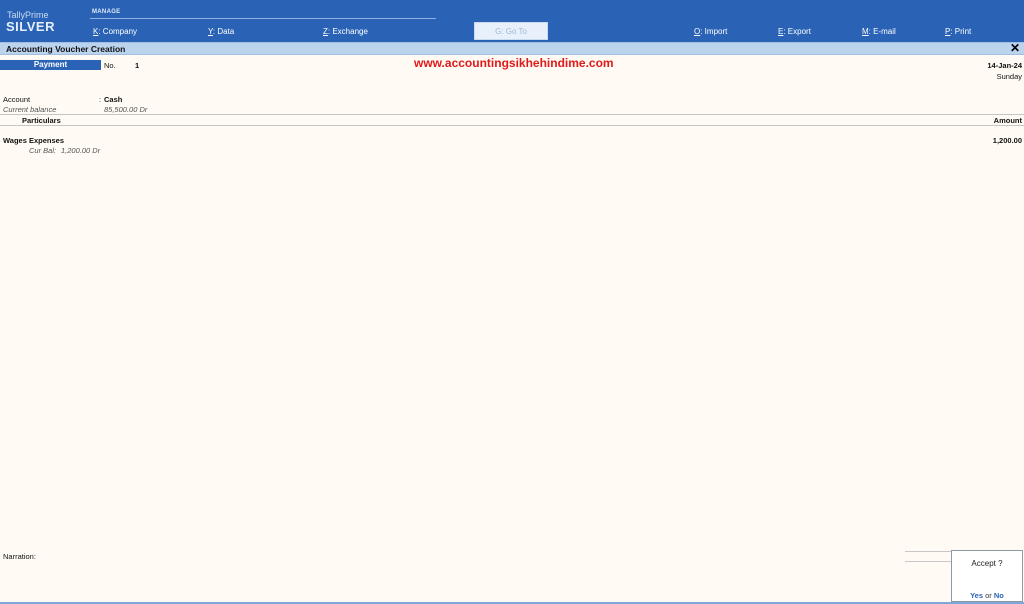 The height and width of the screenshot is (604, 1024). What do you see at coordinates (1015, 48) in the screenshot?
I see `close-icon: ✕` at bounding box center [1015, 48].